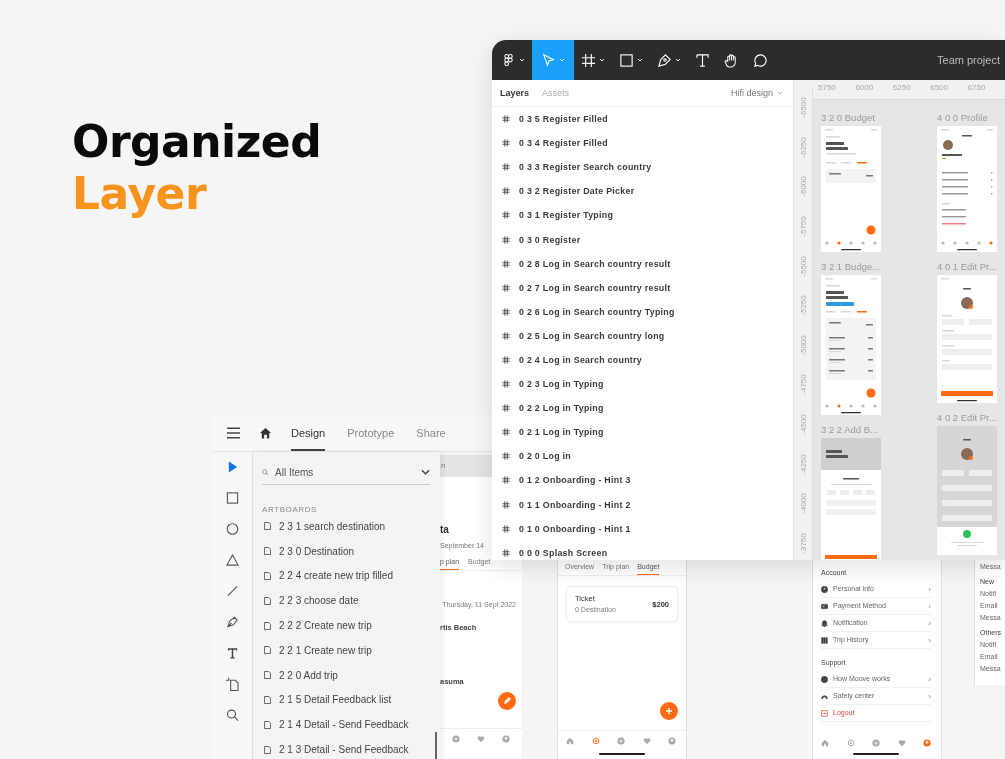  I want to click on artboard-item: 2 2 0 Add trip, so click(346, 675).